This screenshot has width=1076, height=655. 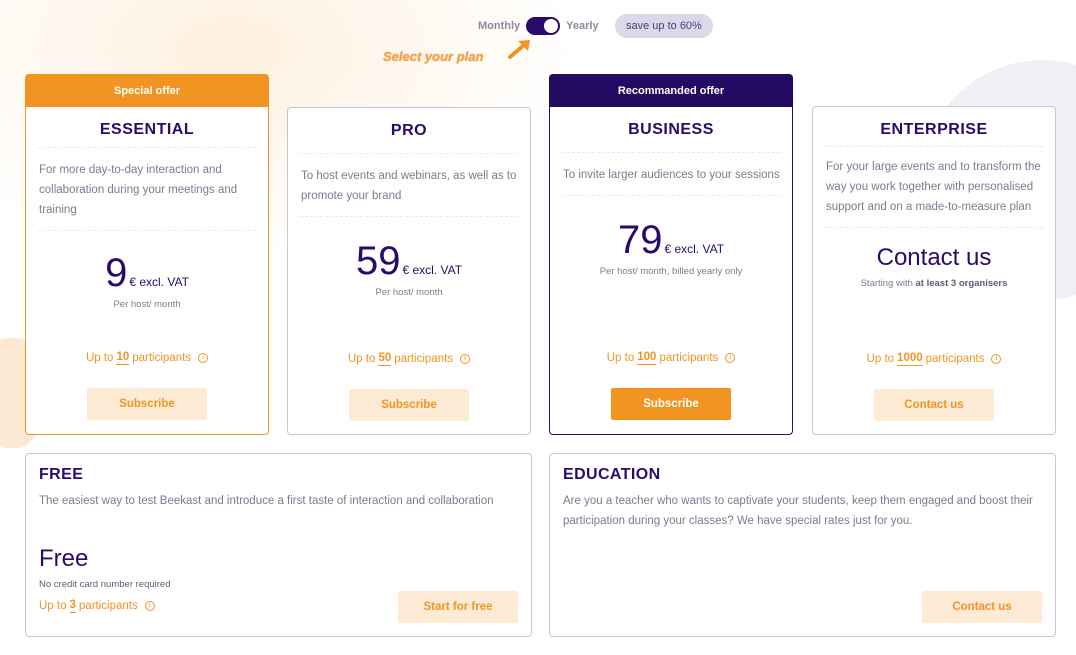 I want to click on participants-count: 10, so click(x=123, y=358).